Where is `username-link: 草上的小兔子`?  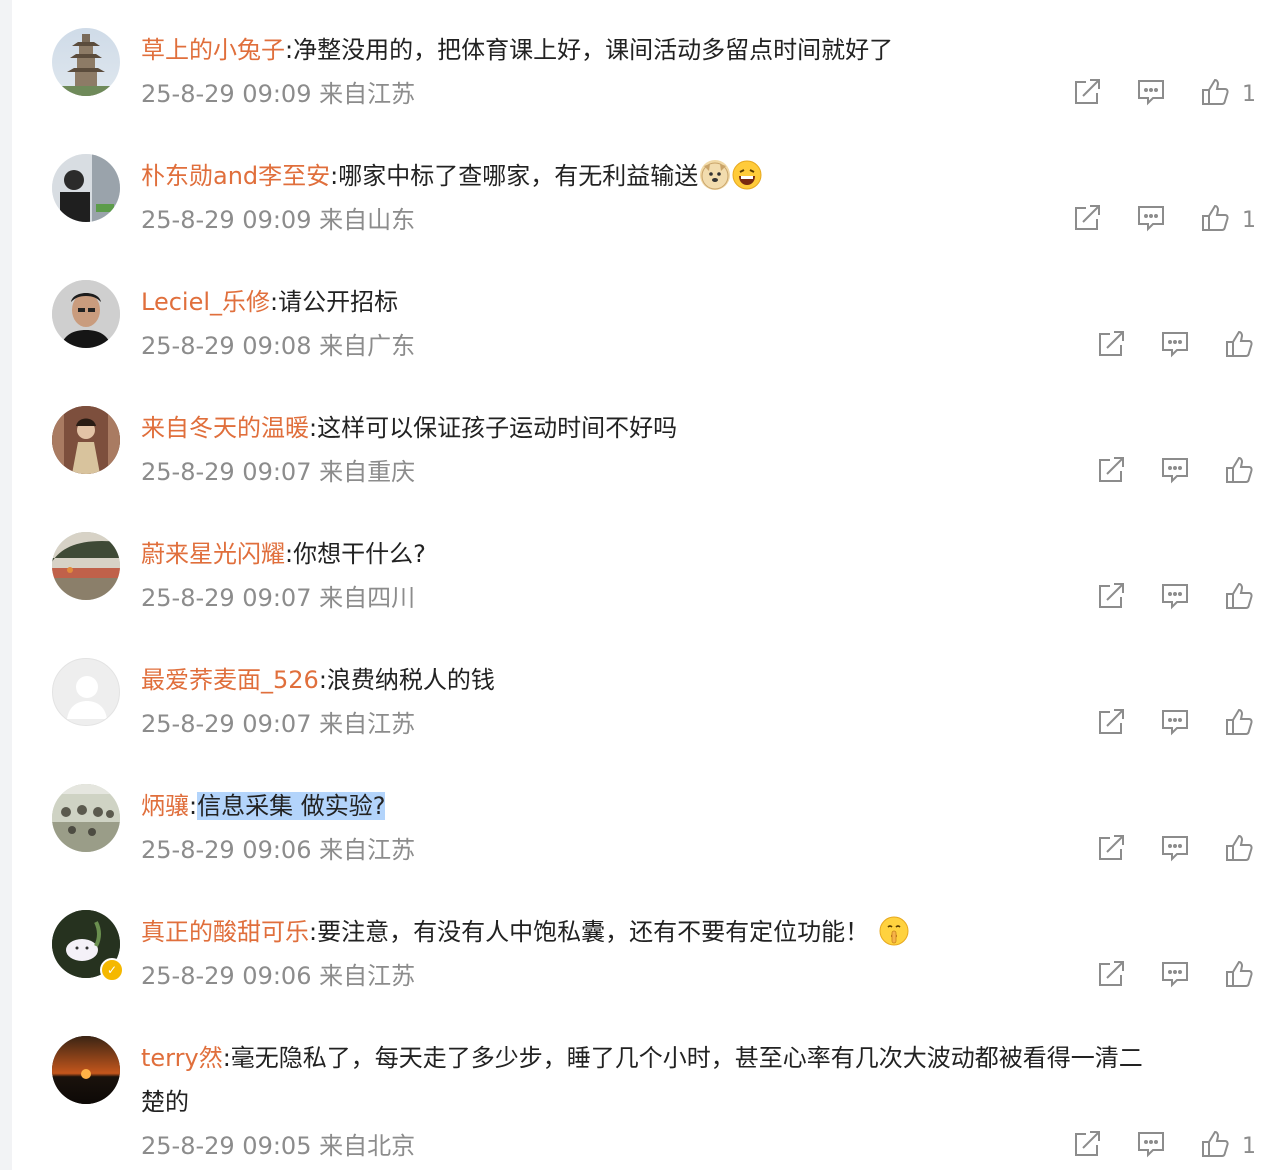 username-link: 草上的小兔子 is located at coordinates (213, 50).